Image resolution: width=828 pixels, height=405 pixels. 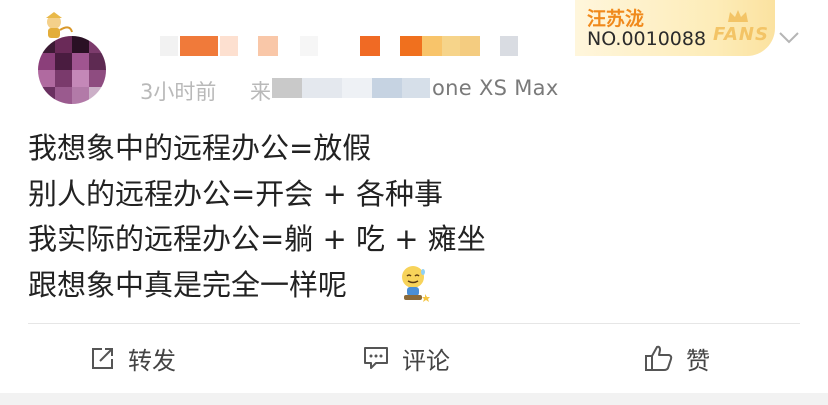 What do you see at coordinates (416, 284) in the screenshot?
I see `sweat-smile-emoji-icon` at bounding box center [416, 284].